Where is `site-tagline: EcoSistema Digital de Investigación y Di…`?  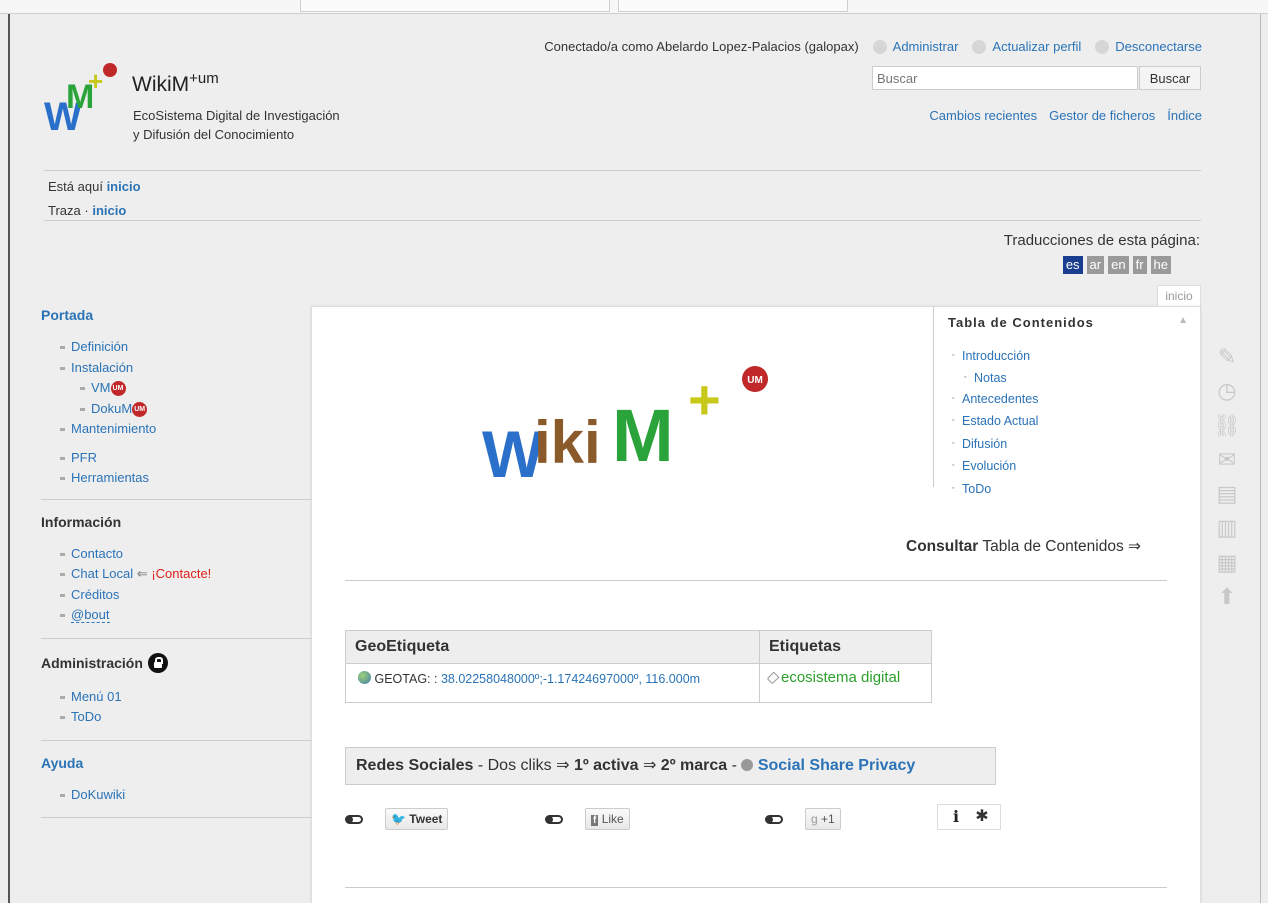
site-tagline: EcoSistema Digital de Investigación y Di… is located at coordinates (236, 125).